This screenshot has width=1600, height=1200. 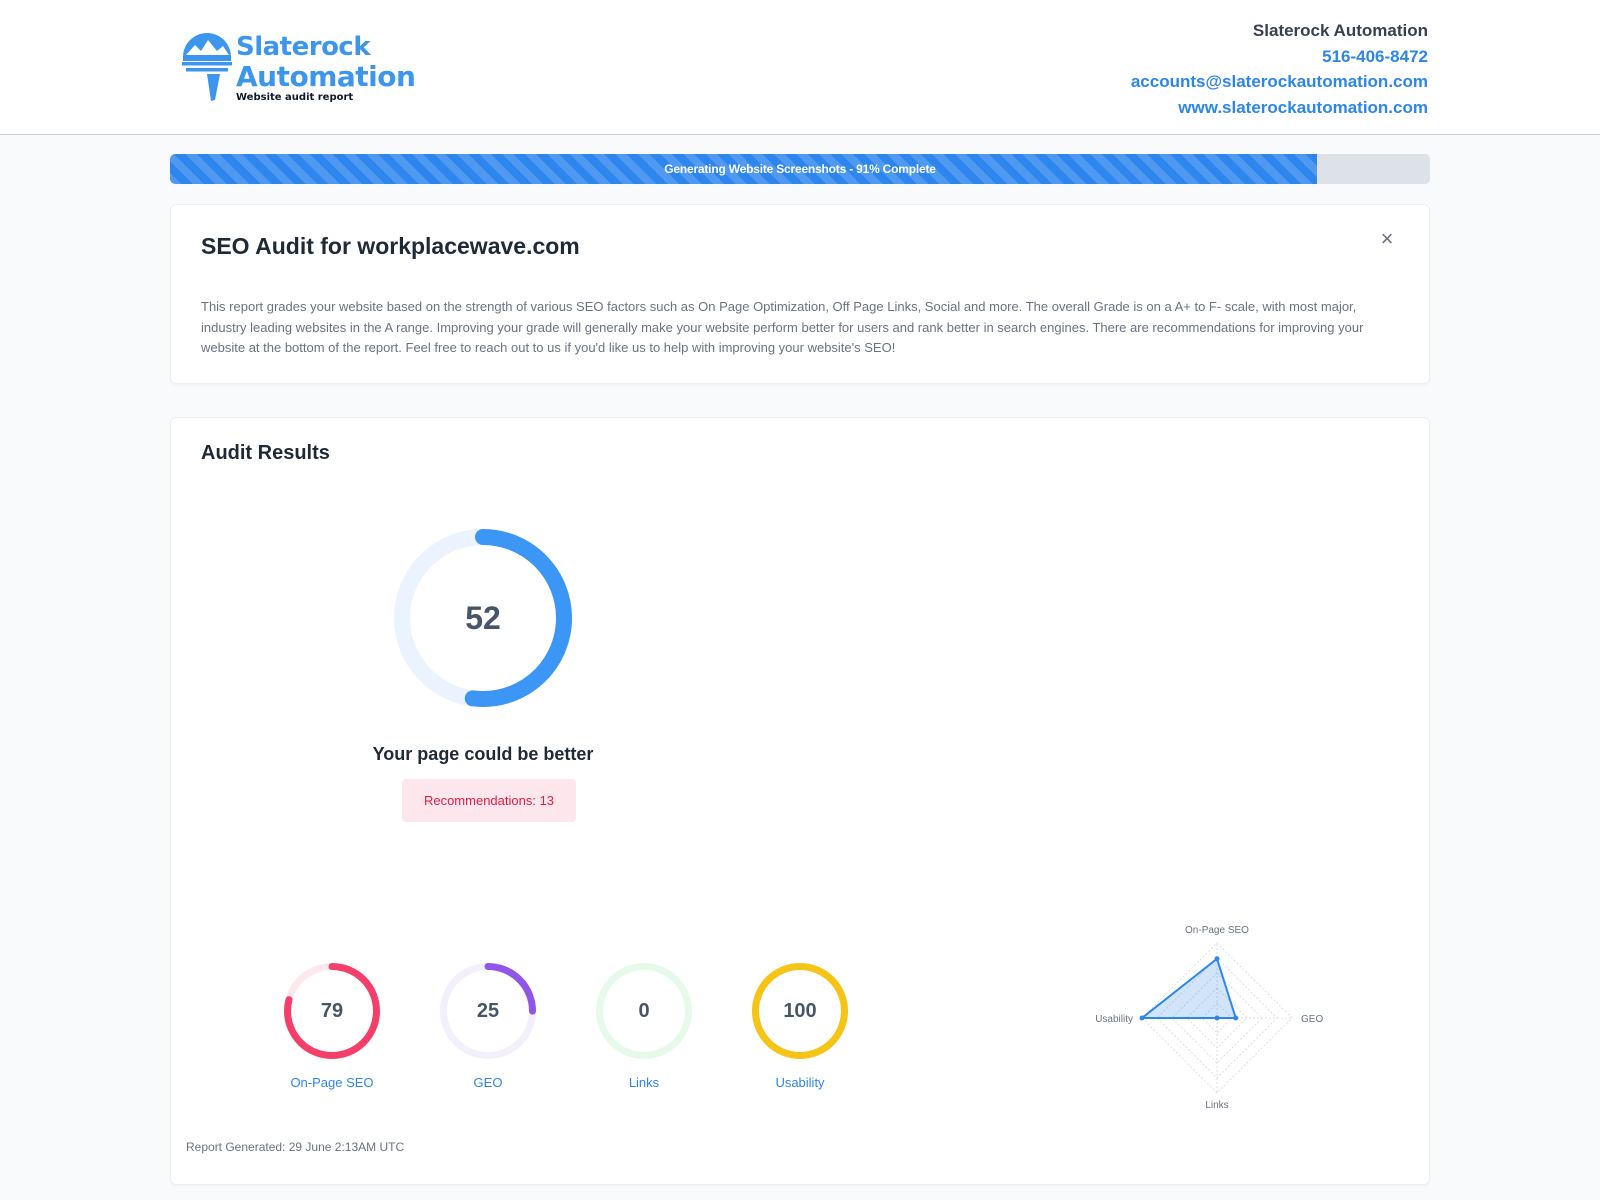 I want to click on results-title: Audit Results, so click(x=265, y=453).